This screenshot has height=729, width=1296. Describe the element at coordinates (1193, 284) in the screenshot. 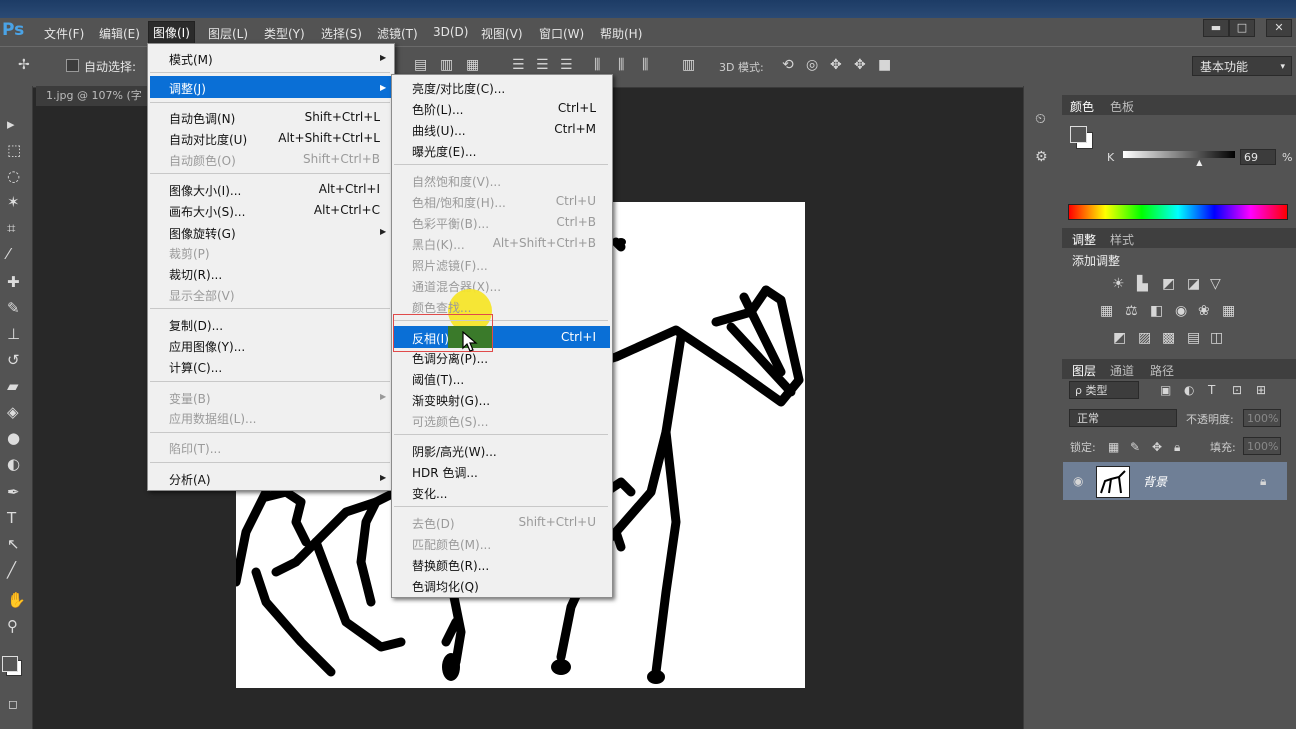

I see `exposure-icon: ◪` at that location.